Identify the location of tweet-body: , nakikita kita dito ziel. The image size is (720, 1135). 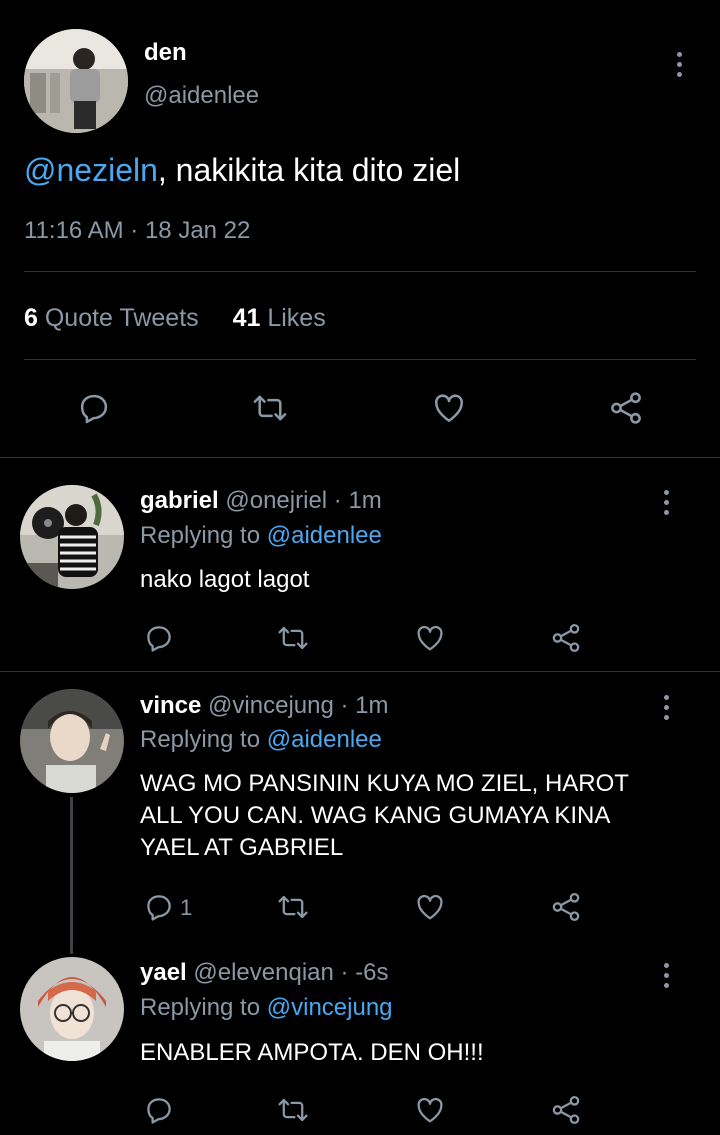
(309, 170).